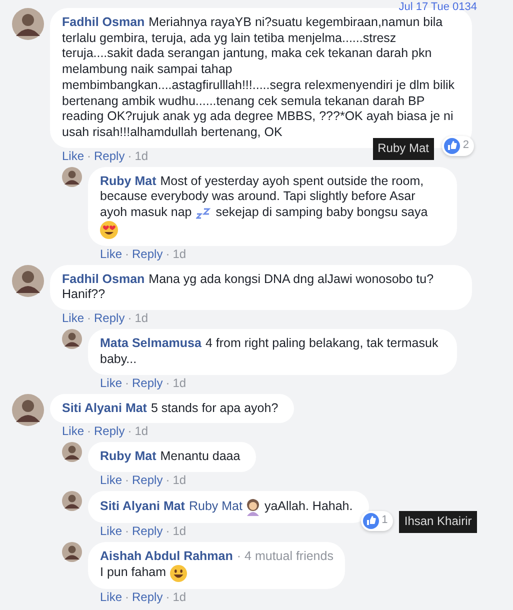 This screenshot has width=513, height=610. Describe the element at coordinates (215, 506) in the screenshot. I see `mention-link: Ruby Mat` at that location.